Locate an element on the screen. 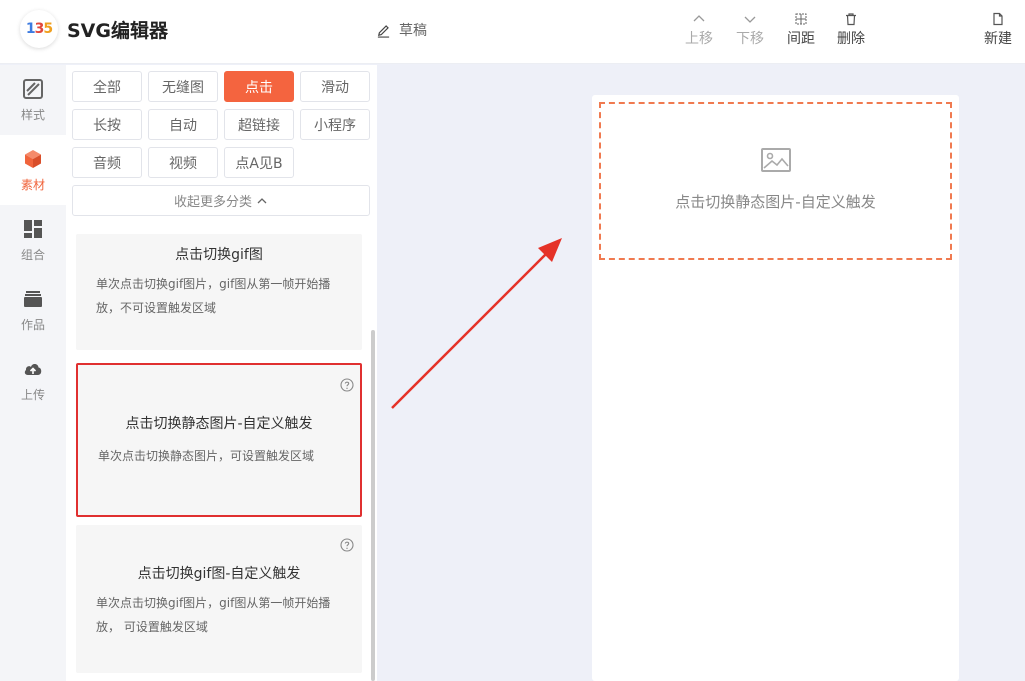 Image resolution: width=1025 pixels, height=681 pixels. category-mini-program: 小程序 is located at coordinates (335, 124).